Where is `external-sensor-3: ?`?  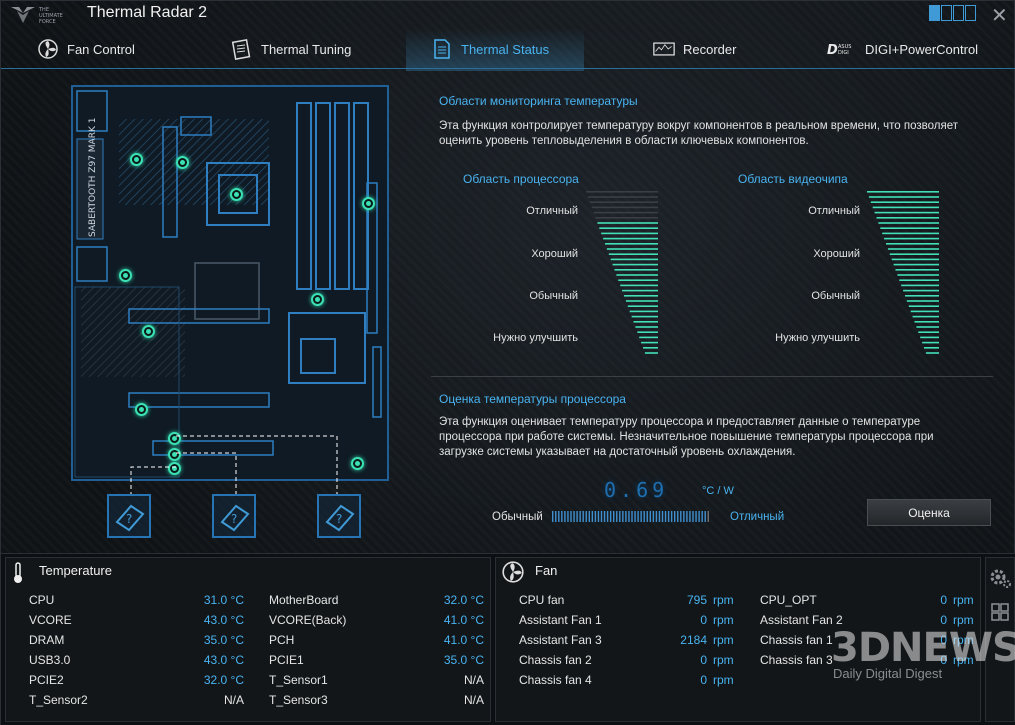 external-sensor-3: ? is located at coordinates (339, 516).